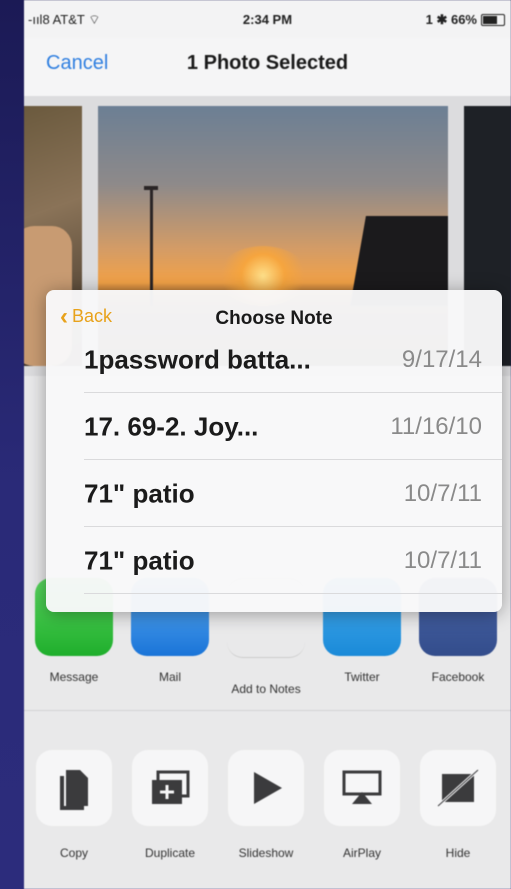  Describe the element at coordinates (266, 689) in the screenshot. I see `share-app-label: Add to Notes` at that location.